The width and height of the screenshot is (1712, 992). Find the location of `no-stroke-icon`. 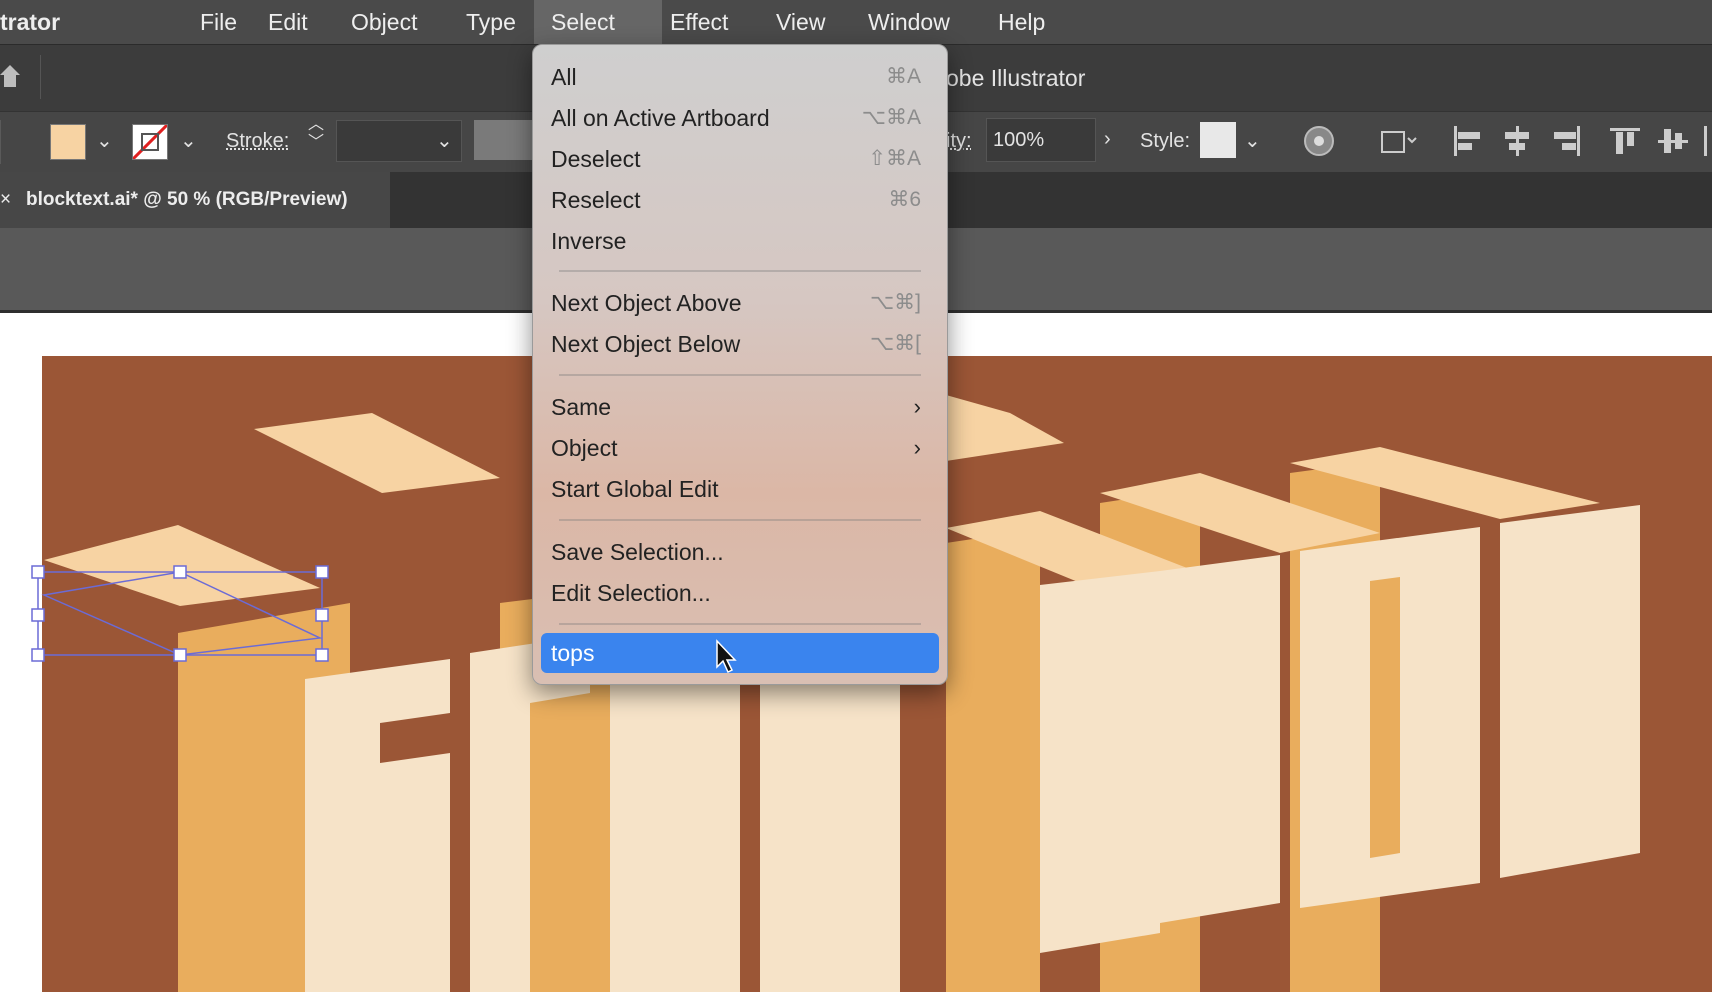

no-stroke-icon is located at coordinates (150, 142).